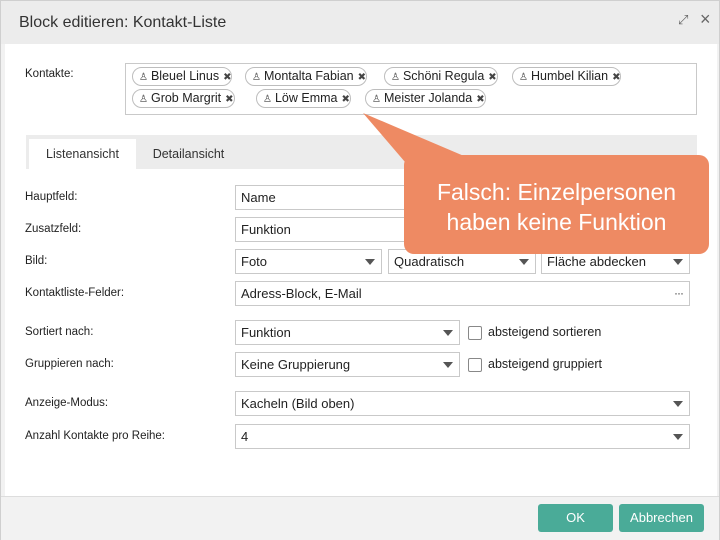 The image size is (720, 540). Describe the element at coordinates (188, 154) in the screenshot. I see `tab-detail-view: Detailansicht` at that location.